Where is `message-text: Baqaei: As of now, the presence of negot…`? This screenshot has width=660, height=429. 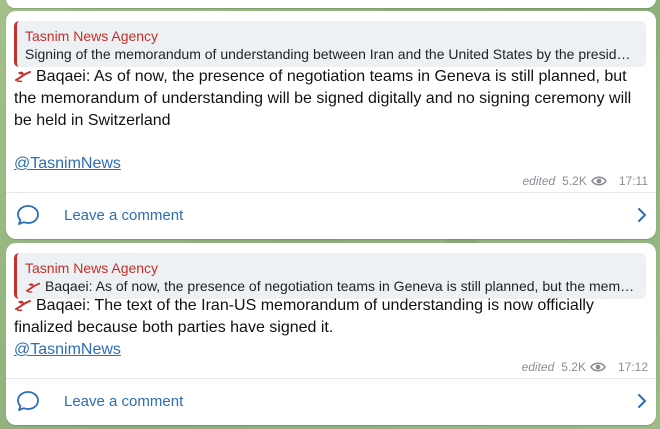 message-text: Baqaei: As of now, the presence of negot… is located at coordinates (330, 99).